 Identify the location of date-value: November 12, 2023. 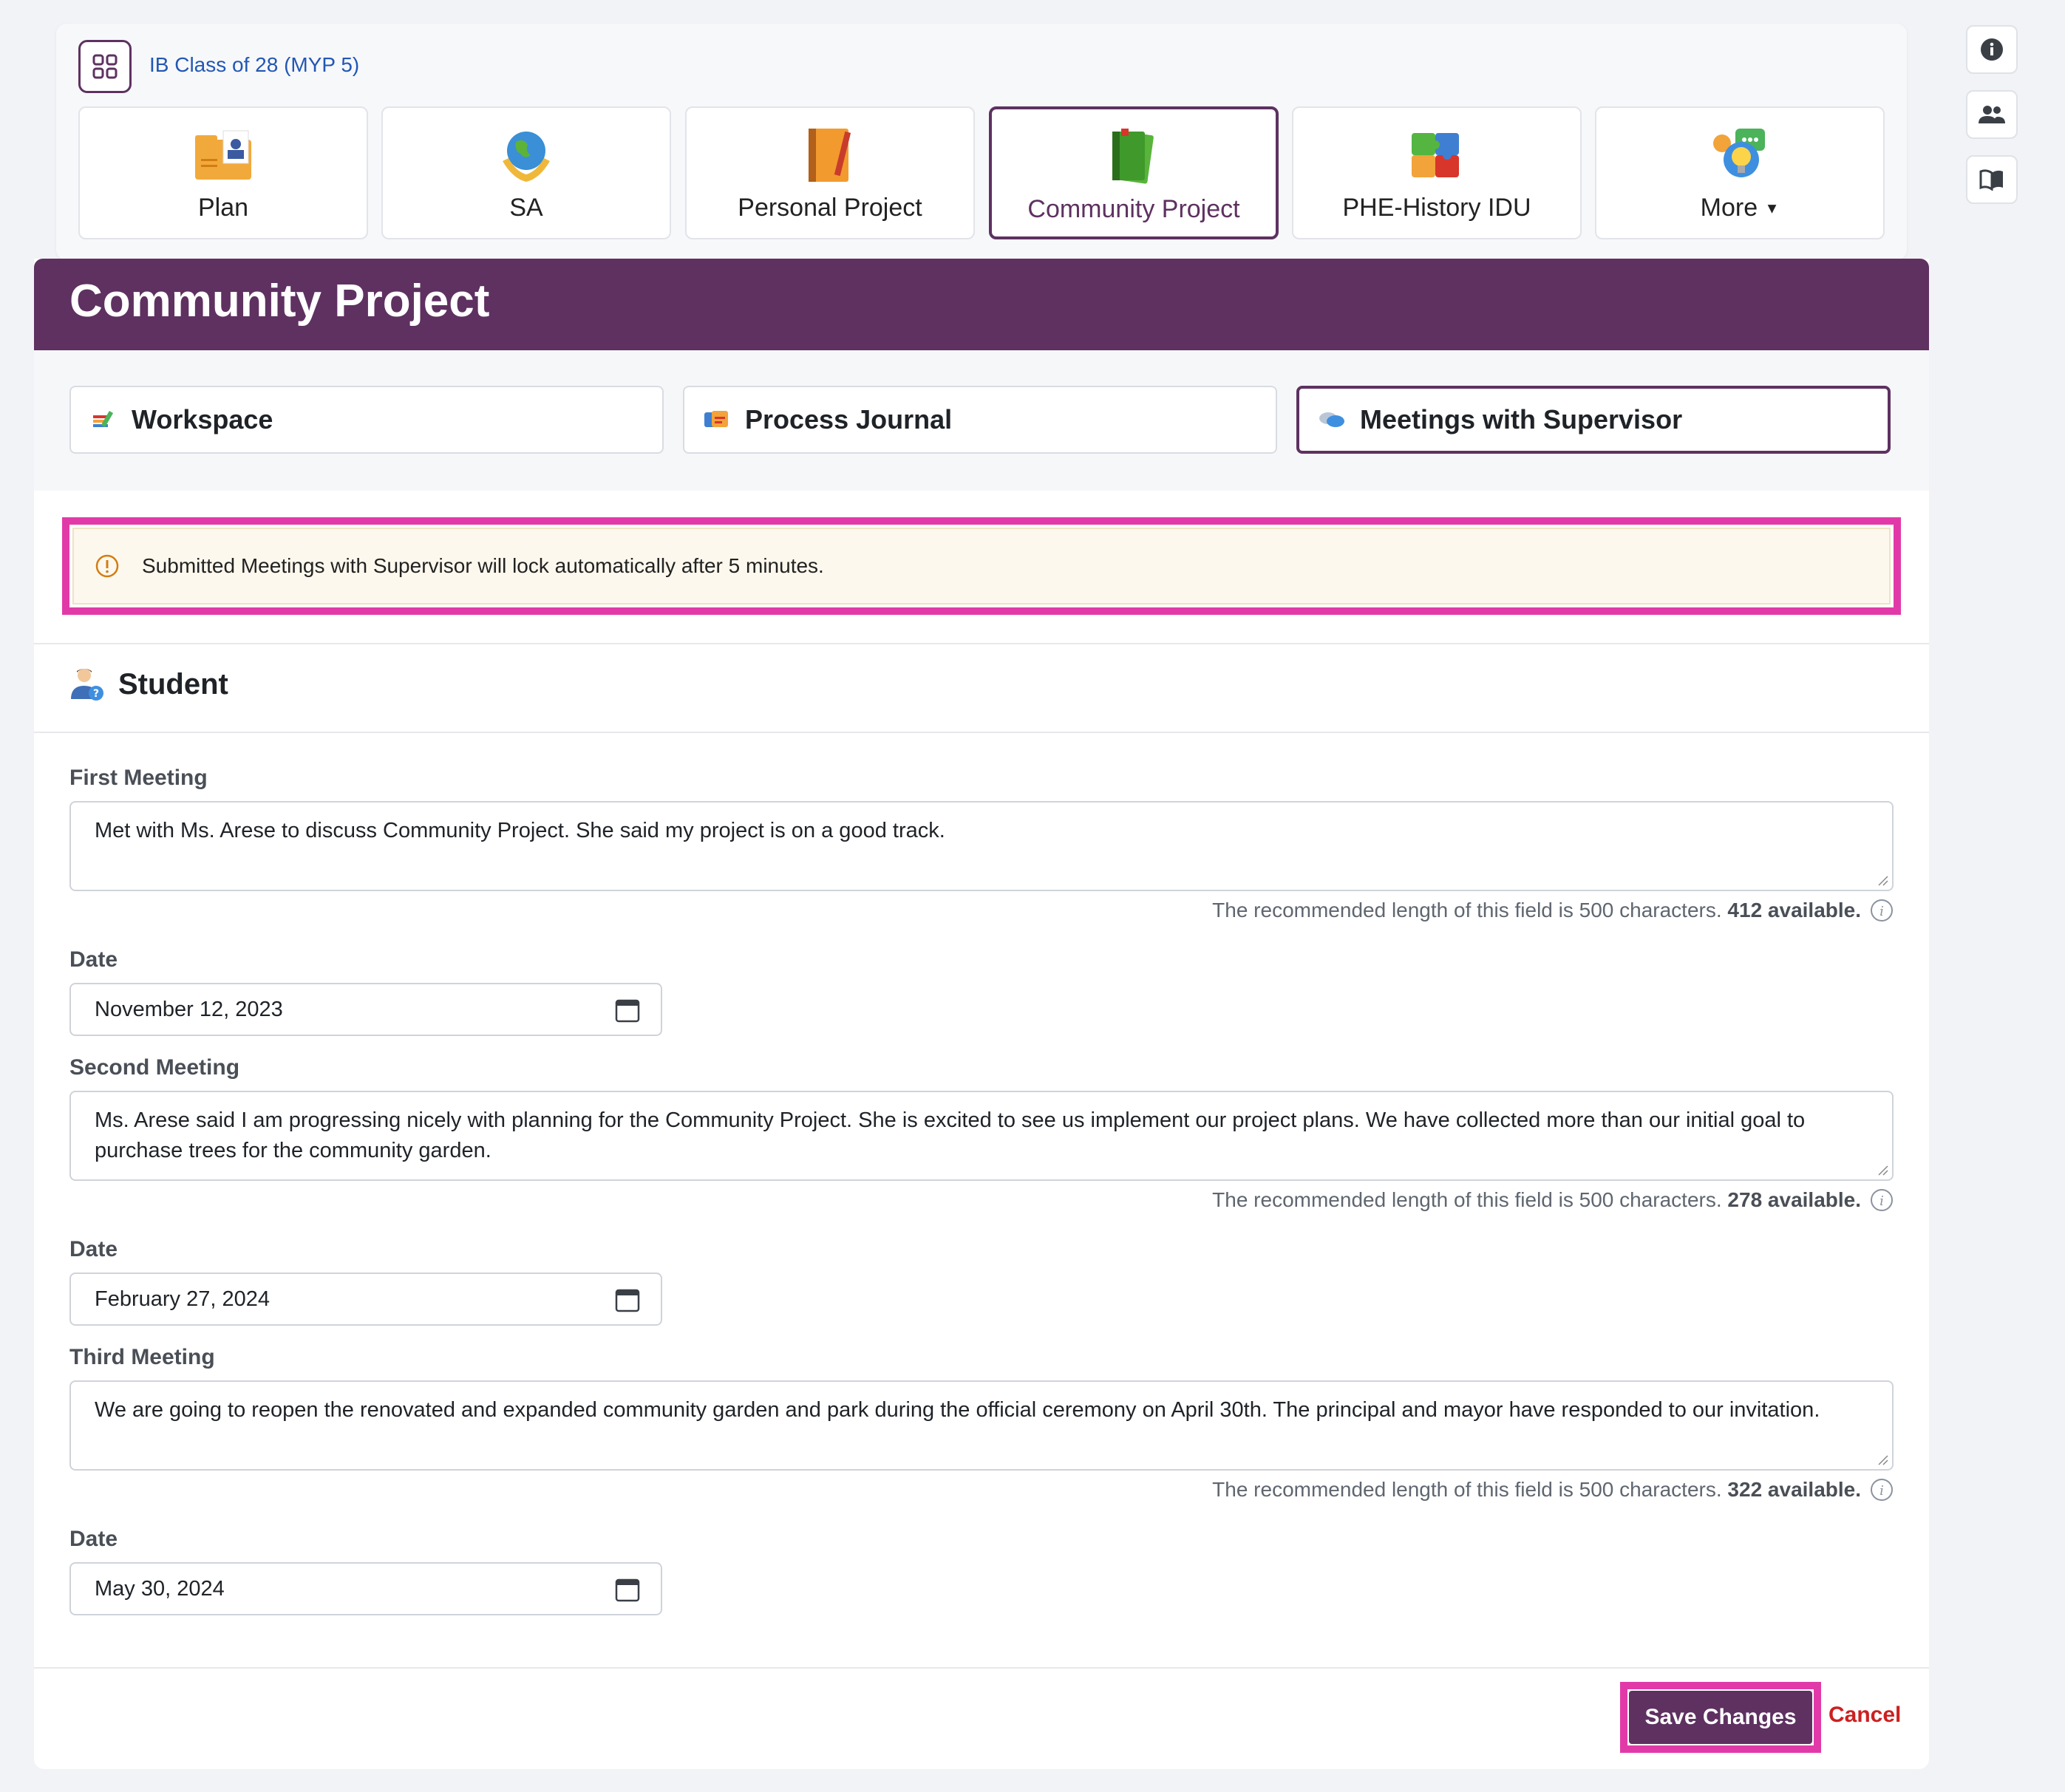
(189, 1009).